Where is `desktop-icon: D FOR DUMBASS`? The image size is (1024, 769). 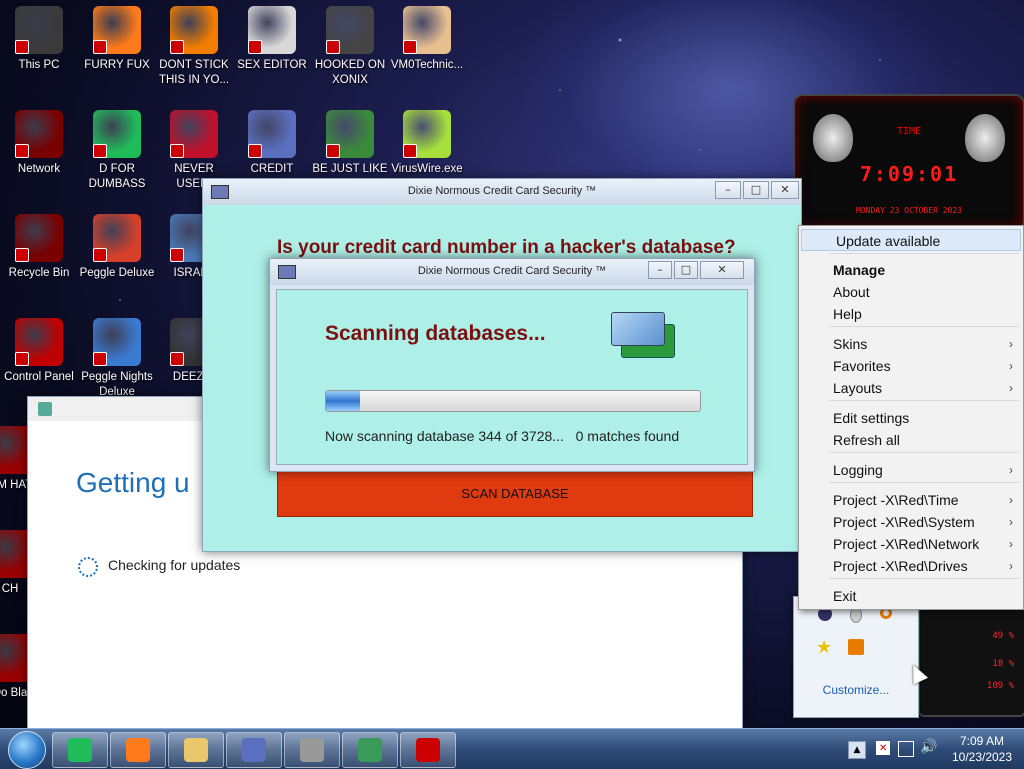 desktop-icon: D FOR DUMBASS is located at coordinates (117, 151).